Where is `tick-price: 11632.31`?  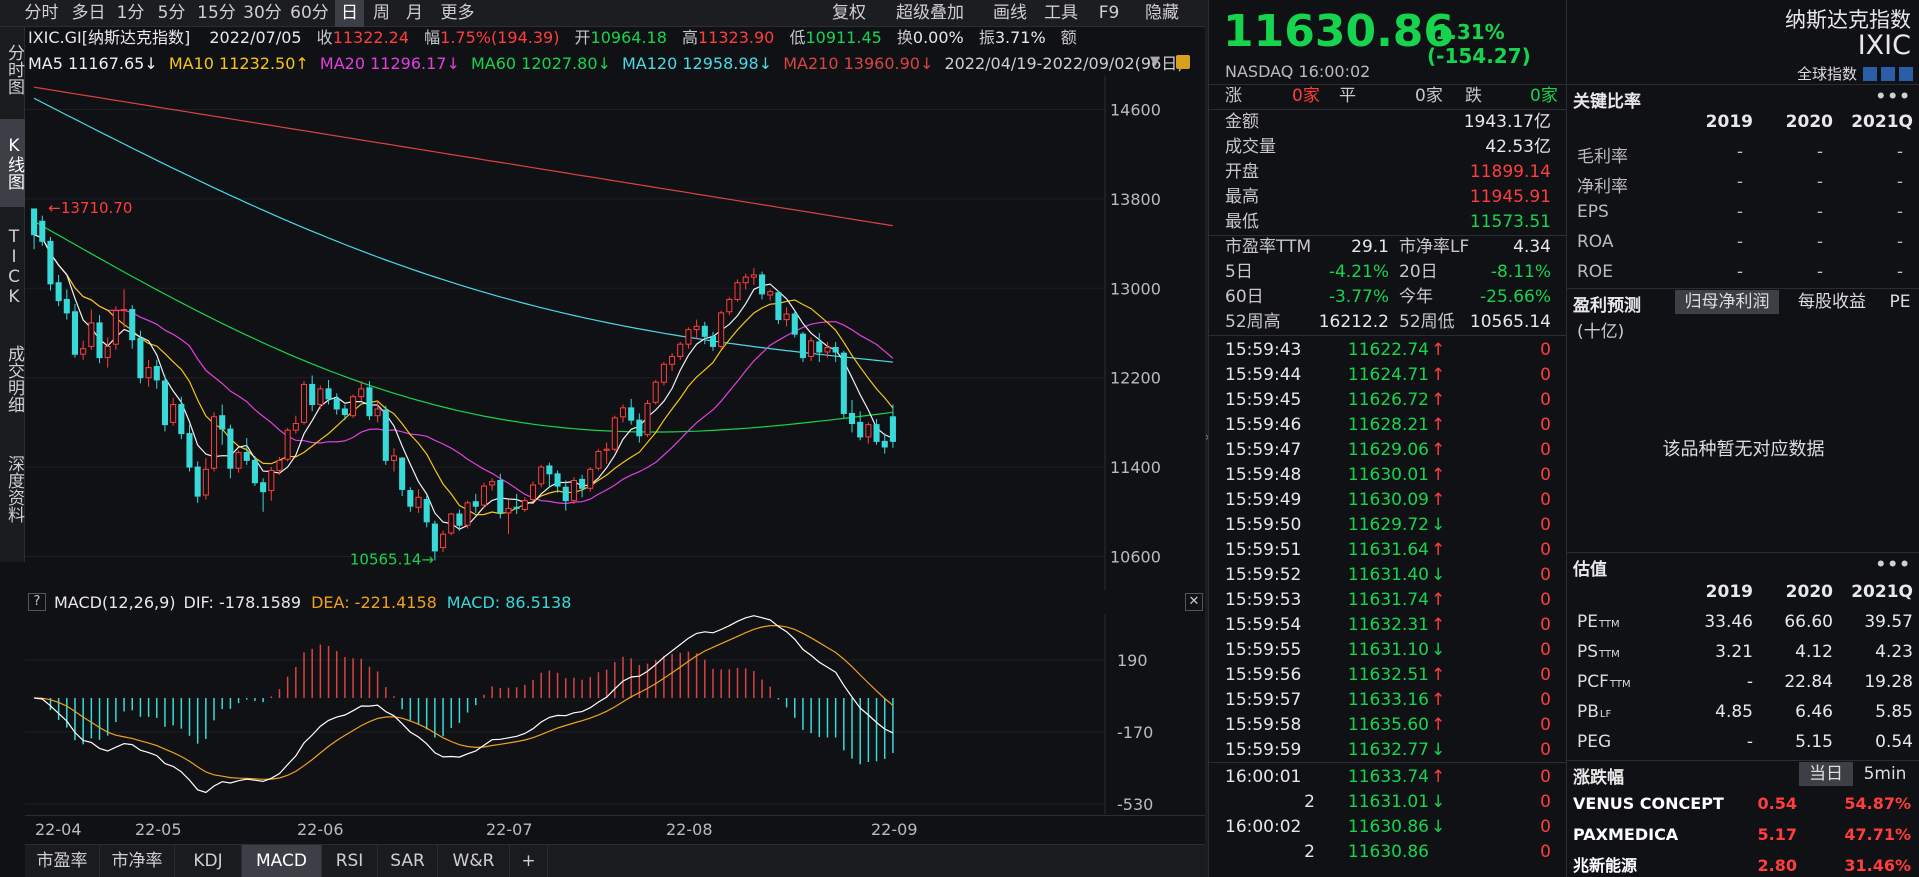
tick-price: 11632.31 is located at coordinates (1388, 625).